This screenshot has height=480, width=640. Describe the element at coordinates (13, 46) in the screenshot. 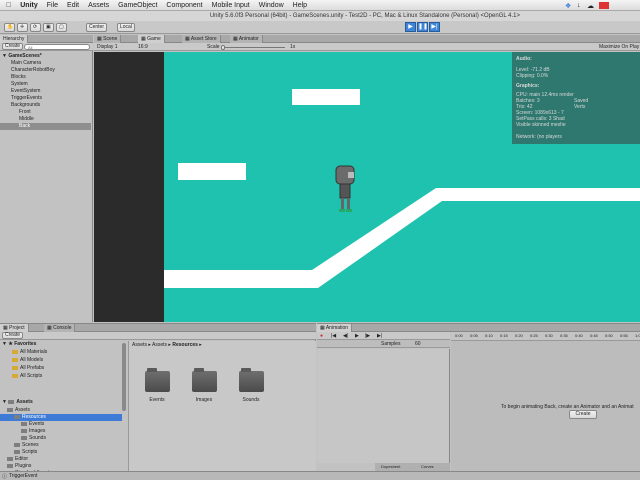

I see `hierarchy-create-button: Create` at that location.